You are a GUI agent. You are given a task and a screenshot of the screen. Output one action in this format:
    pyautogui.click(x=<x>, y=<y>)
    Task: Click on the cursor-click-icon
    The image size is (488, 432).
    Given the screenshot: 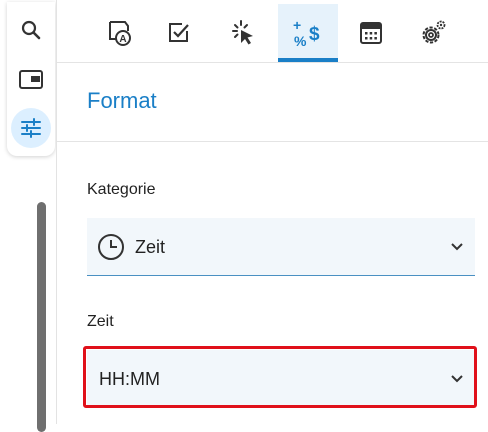 What is the action you would take?
    pyautogui.click(x=242, y=32)
    